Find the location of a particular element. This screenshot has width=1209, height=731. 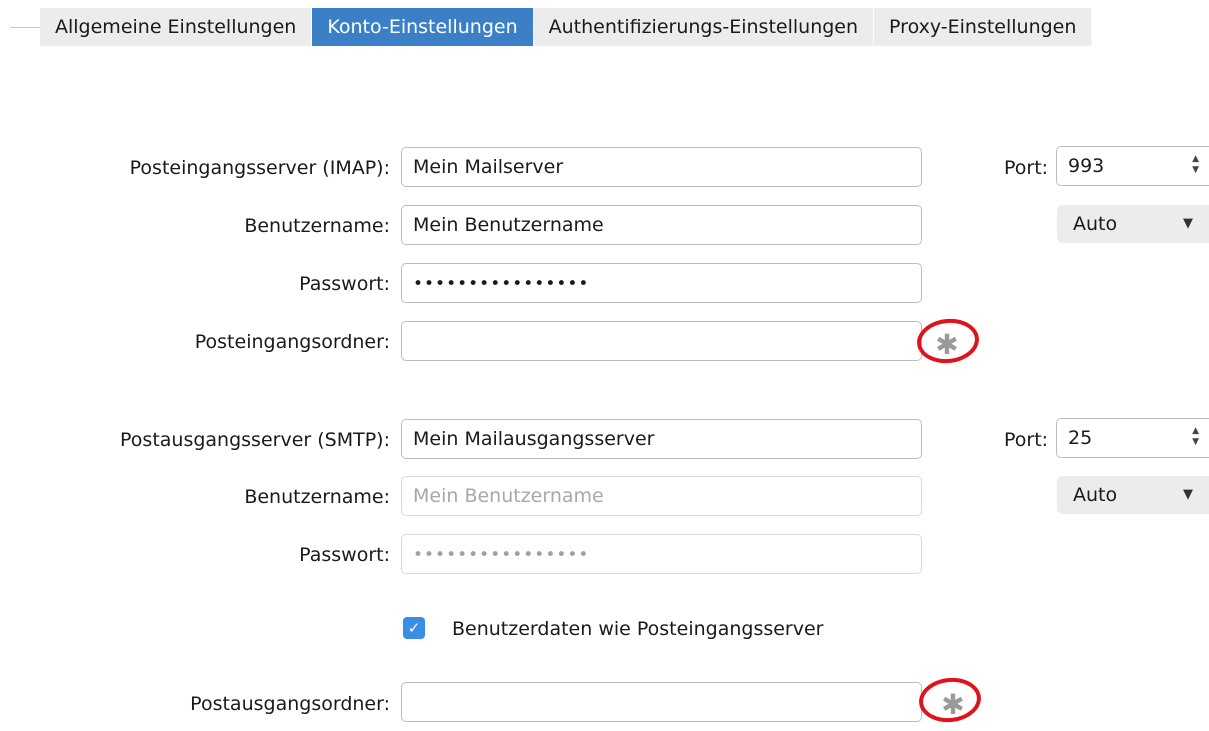

outgoing-server-input: Mein Mailausgangsserver is located at coordinates (661, 439).